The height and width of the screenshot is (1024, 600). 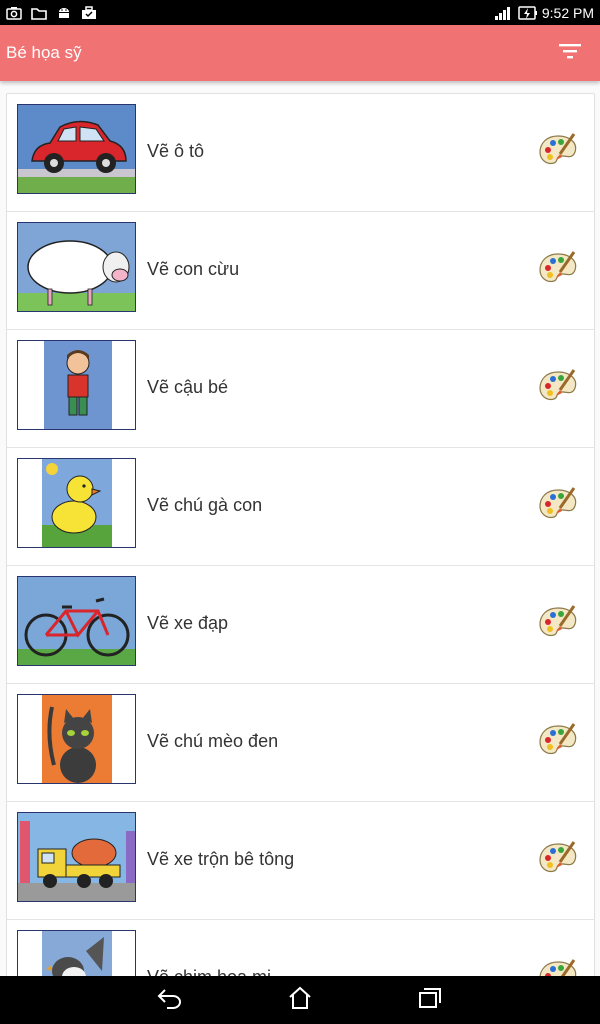 I want to click on back-icon, so click(x=170, y=1000).